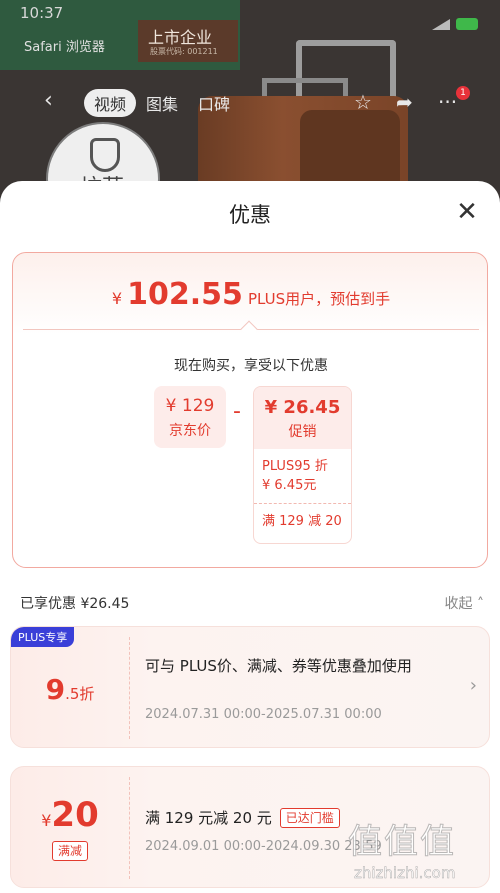 This screenshot has height=893, width=500. I want to click on enjoyed-discount-label: 已享优惠 ¥26.45, so click(75, 604).